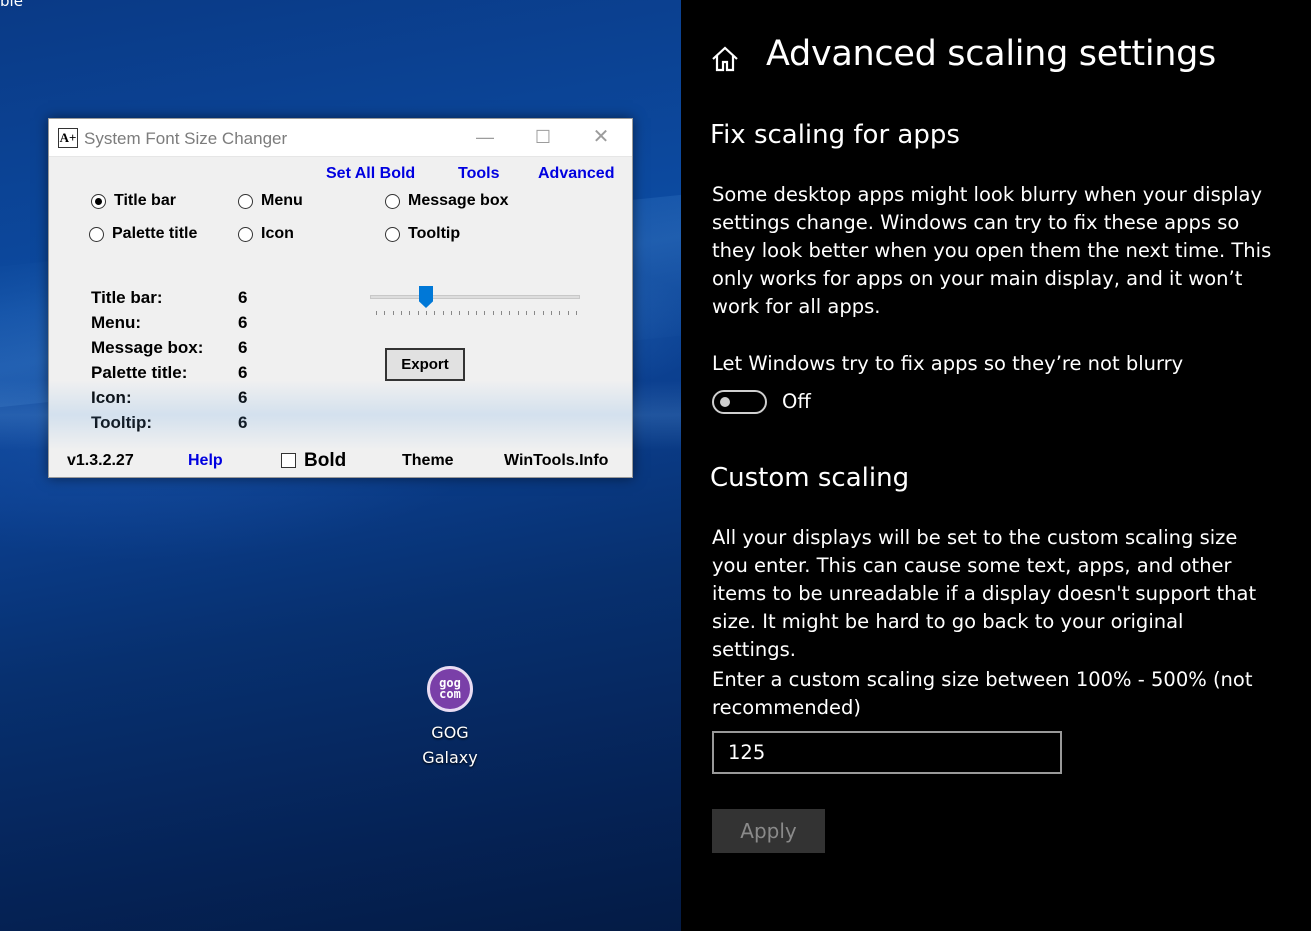 This screenshot has width=1311, height=931. Describe the element at coordinates (475, 297) in the screenshot. I see `font-size-slider-track` at that location.